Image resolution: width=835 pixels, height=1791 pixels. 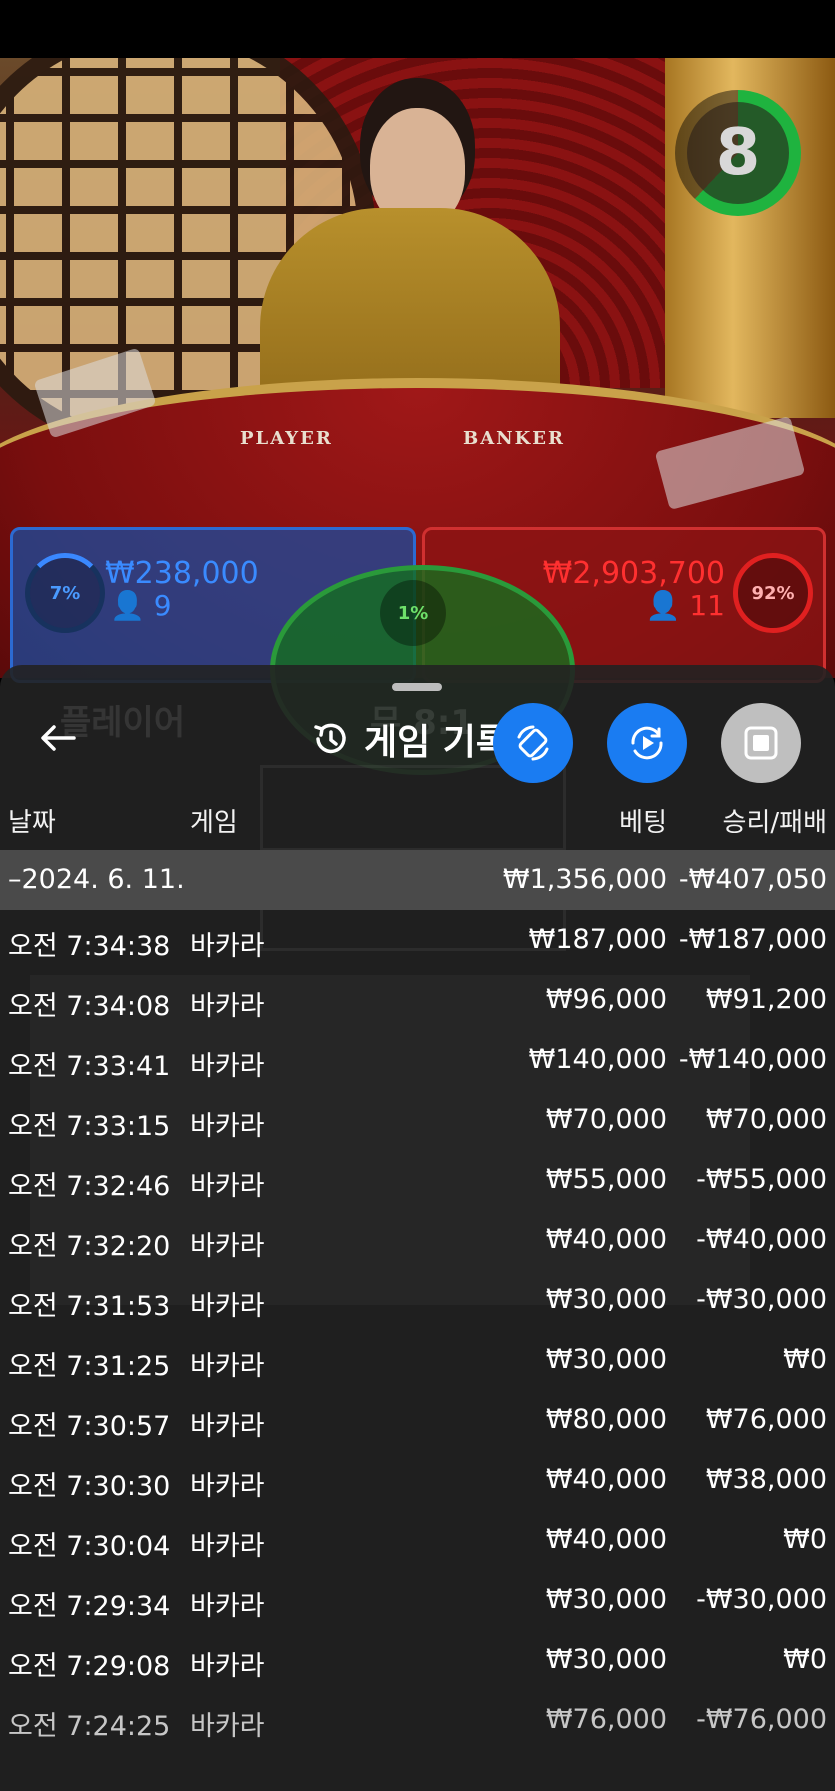 What do you see at coordinates (417, 1600) in the screenshot?
I see `history-row: 오전 7:29:34 바카라 ₩30,000 -₩30,000` at bounding box center [417, 1600].